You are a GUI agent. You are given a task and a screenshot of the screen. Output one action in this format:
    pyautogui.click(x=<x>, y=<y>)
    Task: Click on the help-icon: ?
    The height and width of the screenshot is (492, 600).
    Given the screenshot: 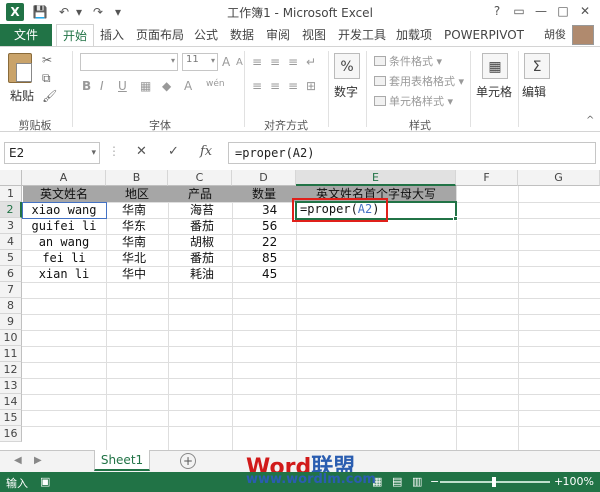 What is the action you would take?
    pyautogui.click(x=497, y=11)
    